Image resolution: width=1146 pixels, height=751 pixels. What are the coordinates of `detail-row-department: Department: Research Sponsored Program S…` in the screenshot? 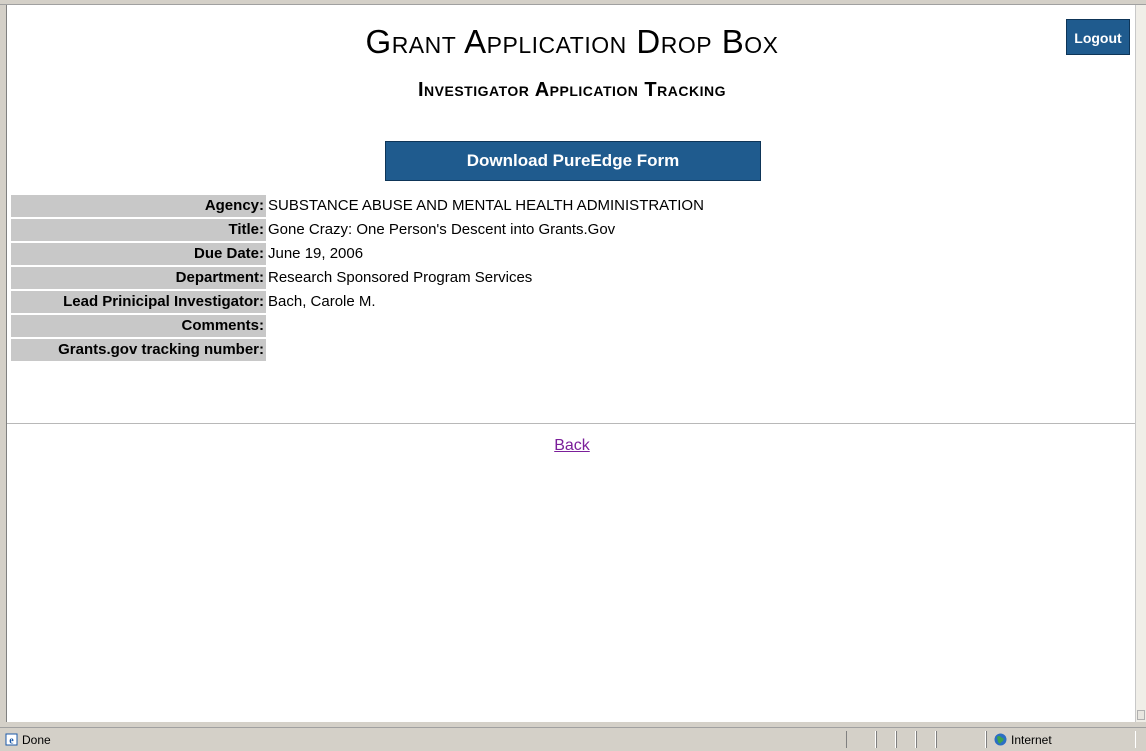 It's located at (357, 278).